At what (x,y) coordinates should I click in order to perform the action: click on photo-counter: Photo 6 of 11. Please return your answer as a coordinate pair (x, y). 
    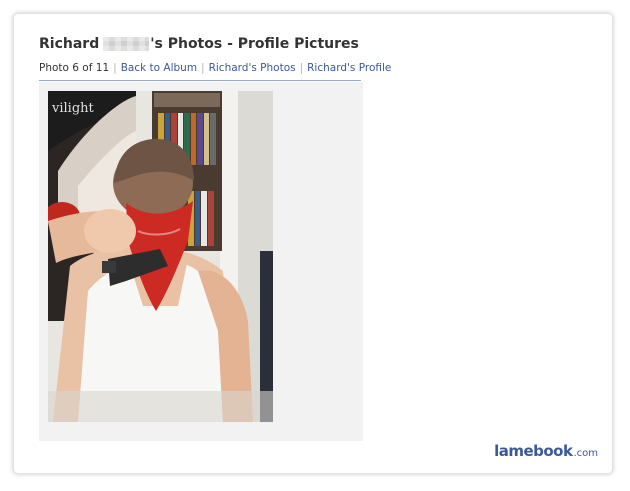
    Looking at the image, I should click on (74, 68).